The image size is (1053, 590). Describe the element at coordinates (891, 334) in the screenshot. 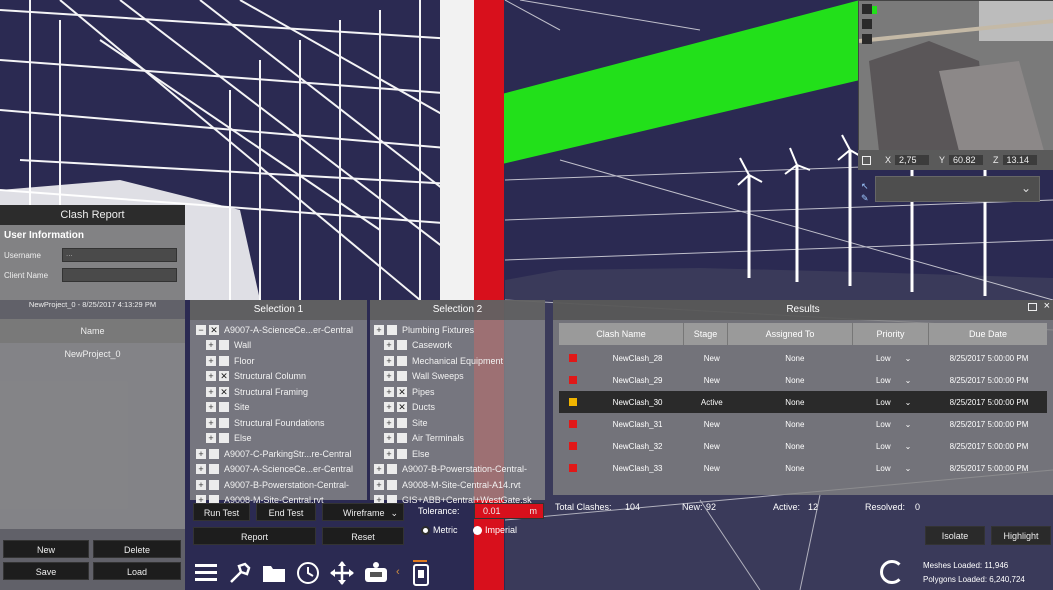

I see `col-priority: Priority` at that location.